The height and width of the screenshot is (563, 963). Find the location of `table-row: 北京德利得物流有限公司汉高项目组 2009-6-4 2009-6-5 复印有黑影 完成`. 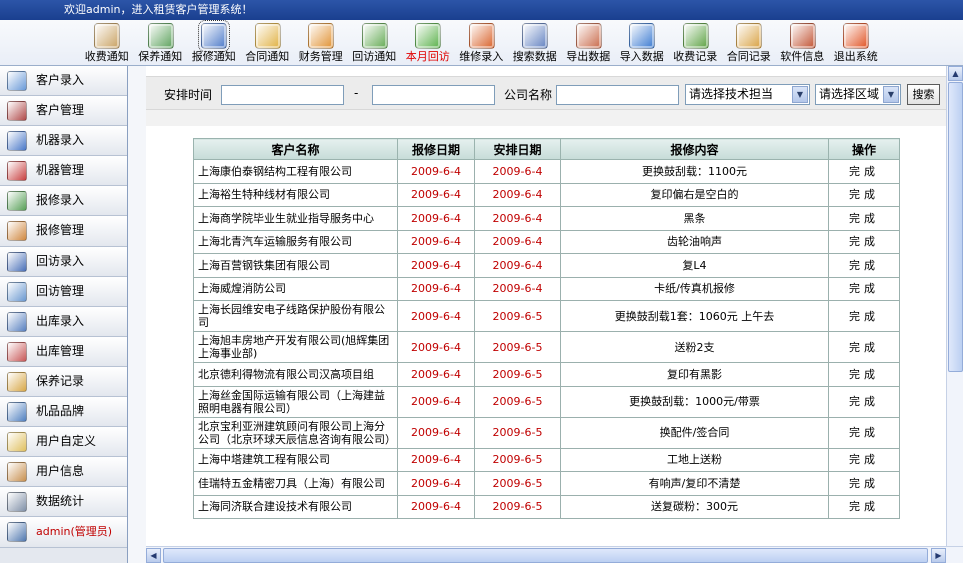

table-row: 北京德利得物流有限公司汉高项目组 2009-6-4 2009-6-5 复印有黑影 完成 is located at coordinates (546, 374).